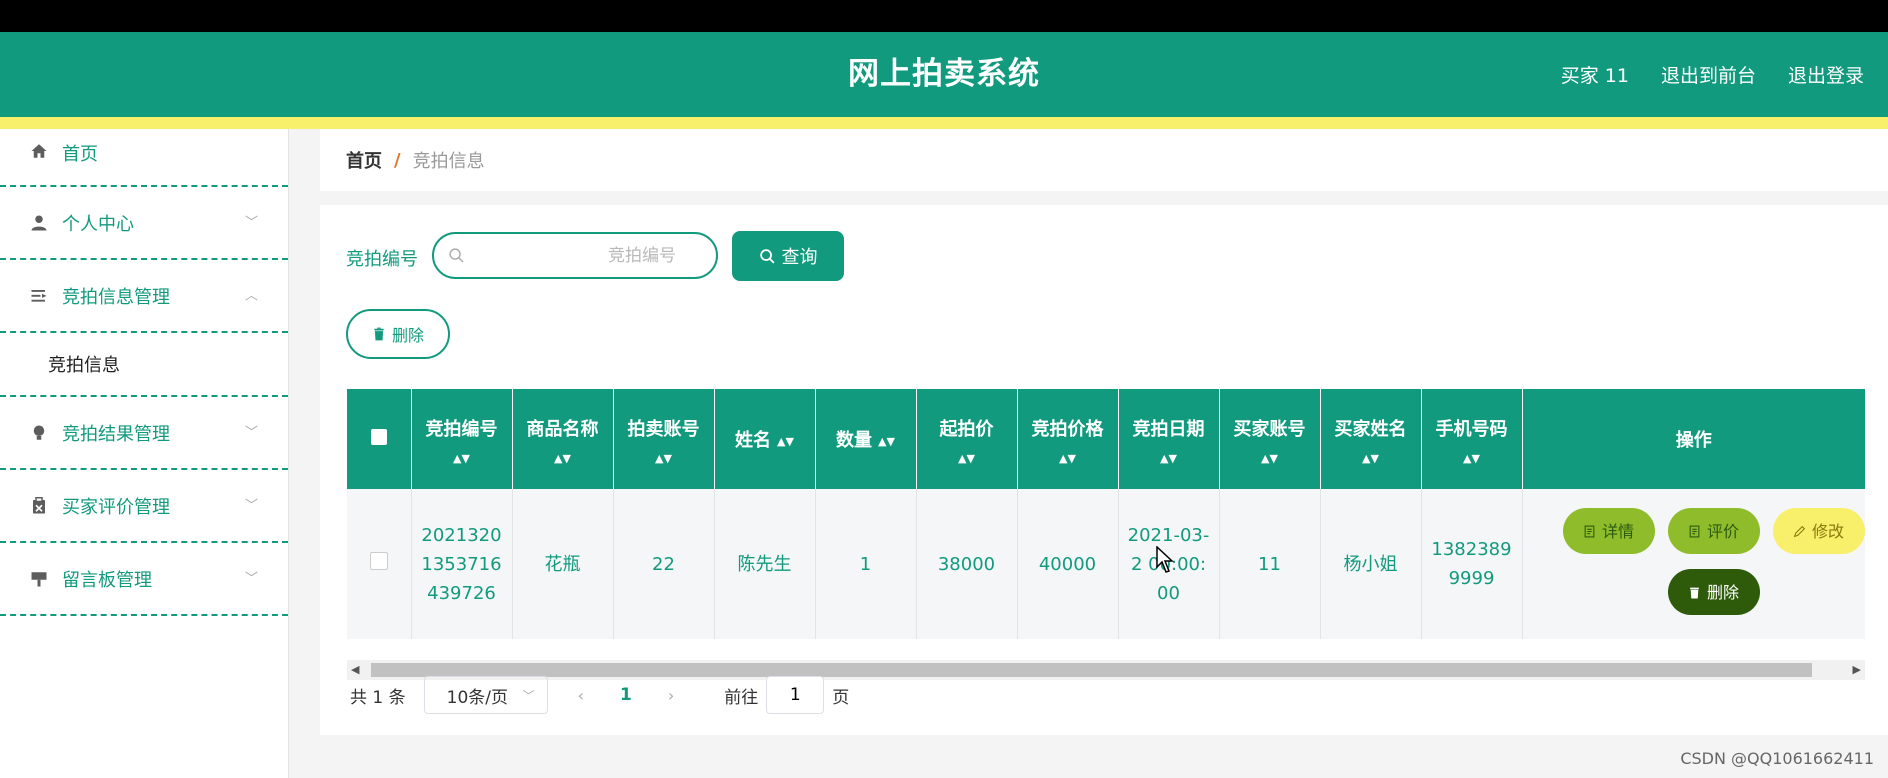 This screenshot has height=778, width=1888. What do you see at coordinates (1068, 439) in the screenshot?
I see `column-header: 竞拍价格 ▲▼` at bounding box center [1068, 439].